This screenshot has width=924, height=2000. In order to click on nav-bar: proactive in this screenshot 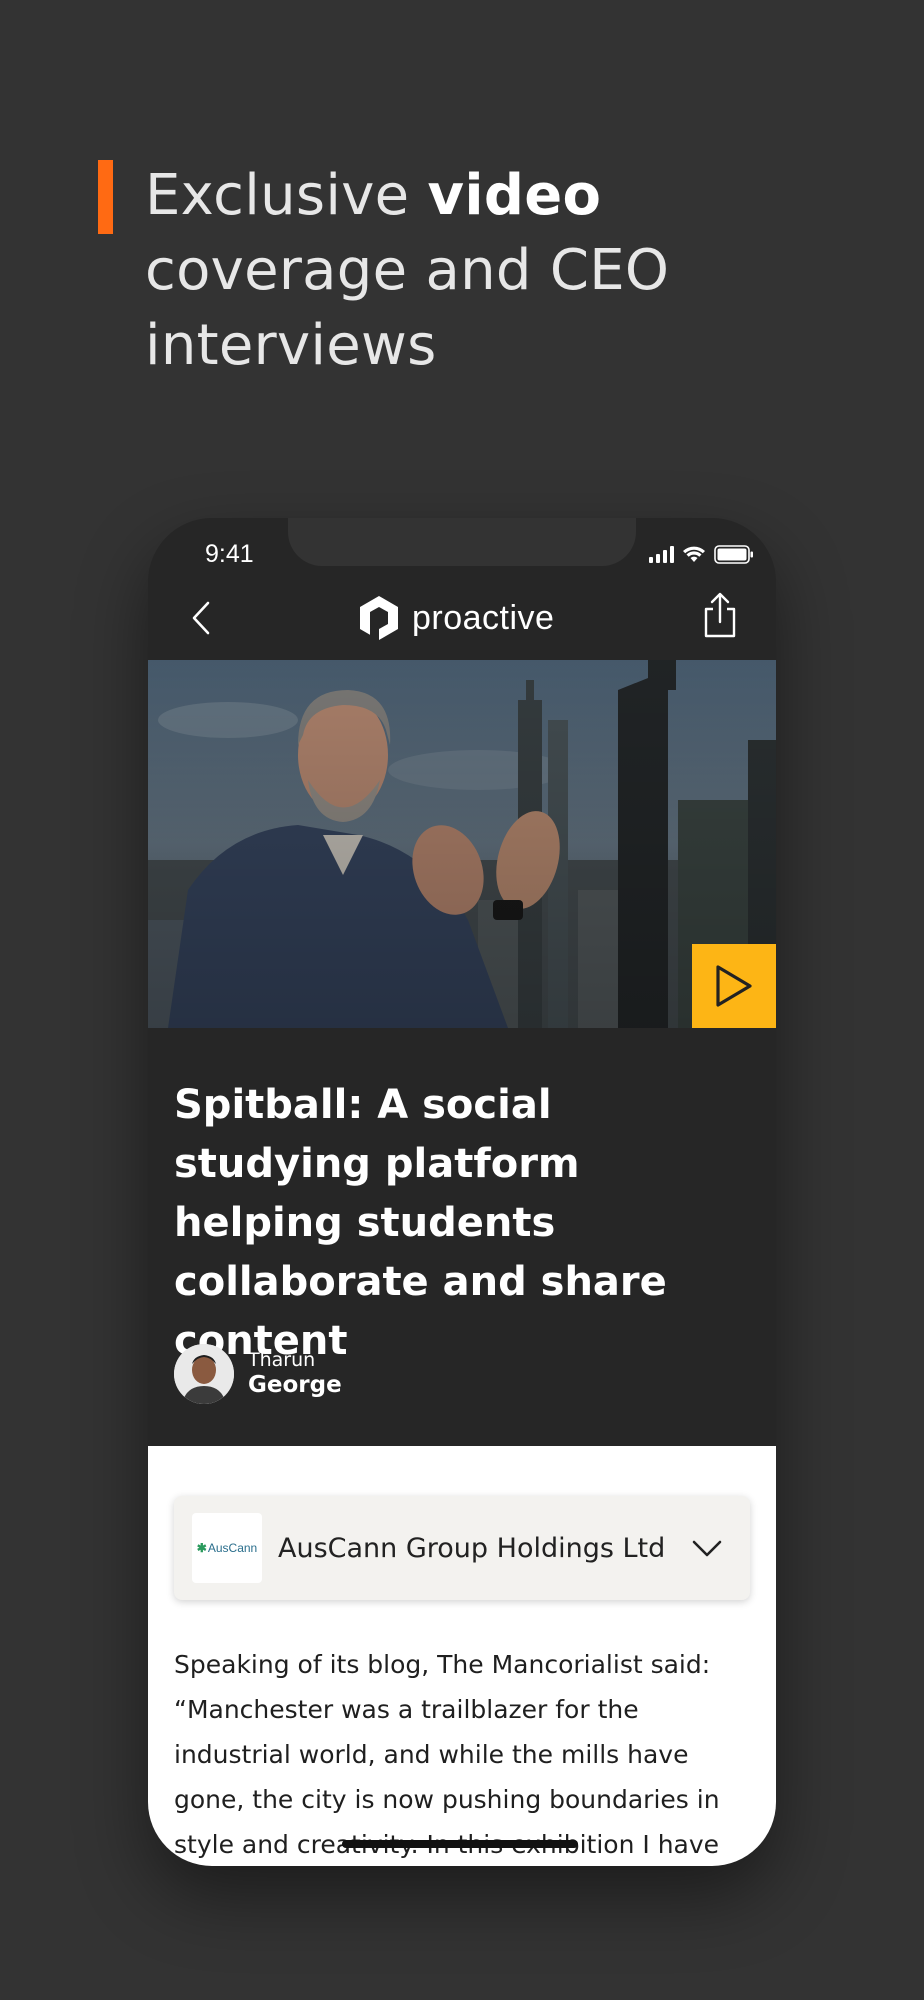, I will do `click(462, 618)`.